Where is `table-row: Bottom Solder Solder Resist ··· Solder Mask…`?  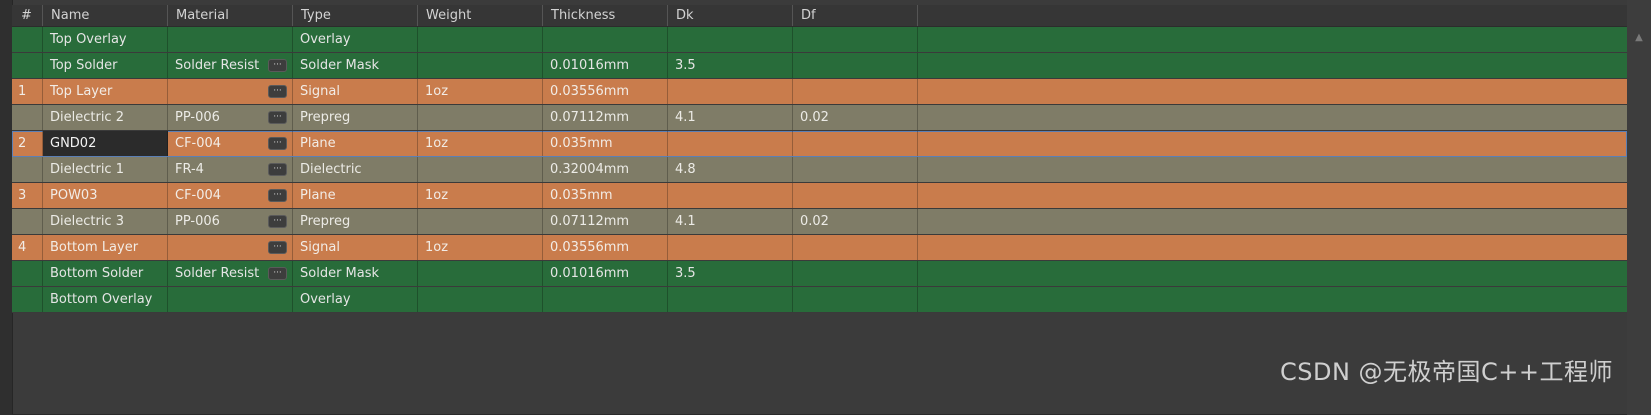
table-row: Bottom Solder Solder Resist ··· Solder Mask… is located at coordinates (819, 274).